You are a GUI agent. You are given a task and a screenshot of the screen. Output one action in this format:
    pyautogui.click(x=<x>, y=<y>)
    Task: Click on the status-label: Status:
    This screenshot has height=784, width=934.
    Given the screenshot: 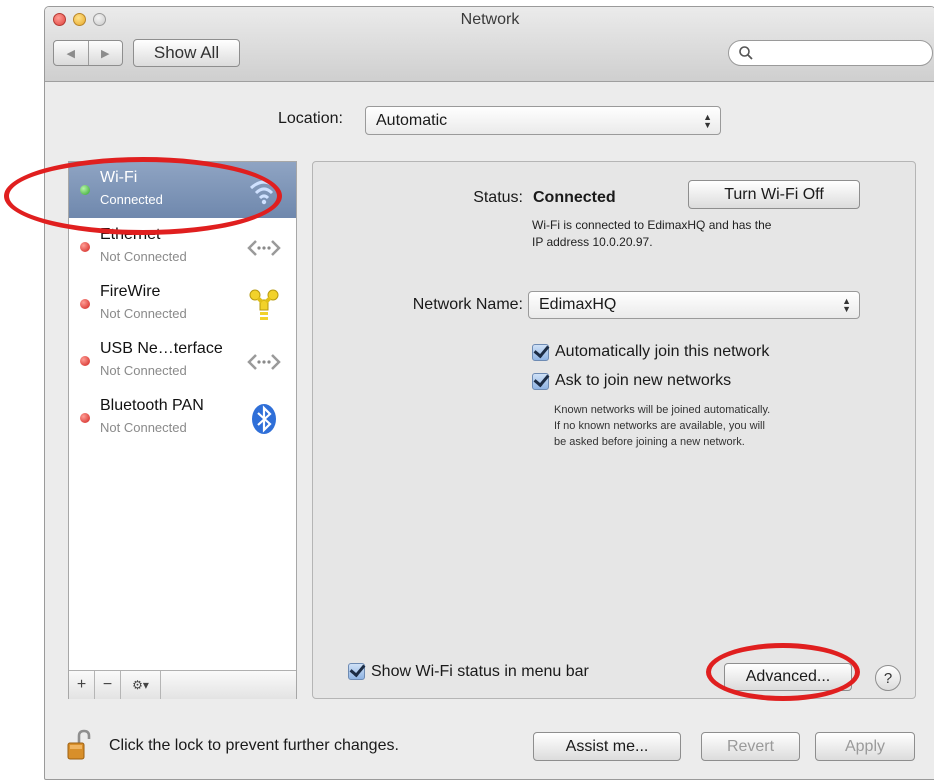 What is the action you would take?
    pyautogui.click(x=498, y=197)
    